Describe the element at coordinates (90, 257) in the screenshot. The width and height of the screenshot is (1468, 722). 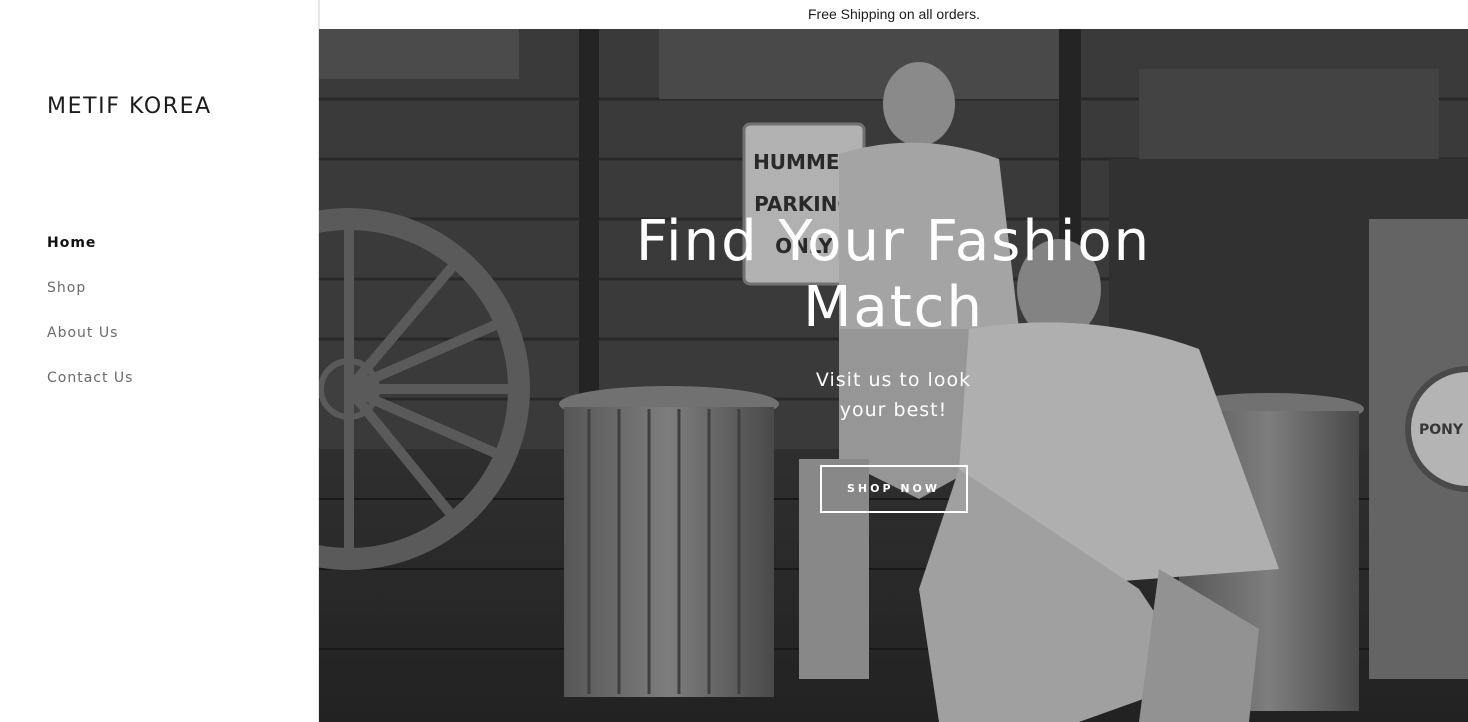
I see `nav-item-home: Home` at that location.